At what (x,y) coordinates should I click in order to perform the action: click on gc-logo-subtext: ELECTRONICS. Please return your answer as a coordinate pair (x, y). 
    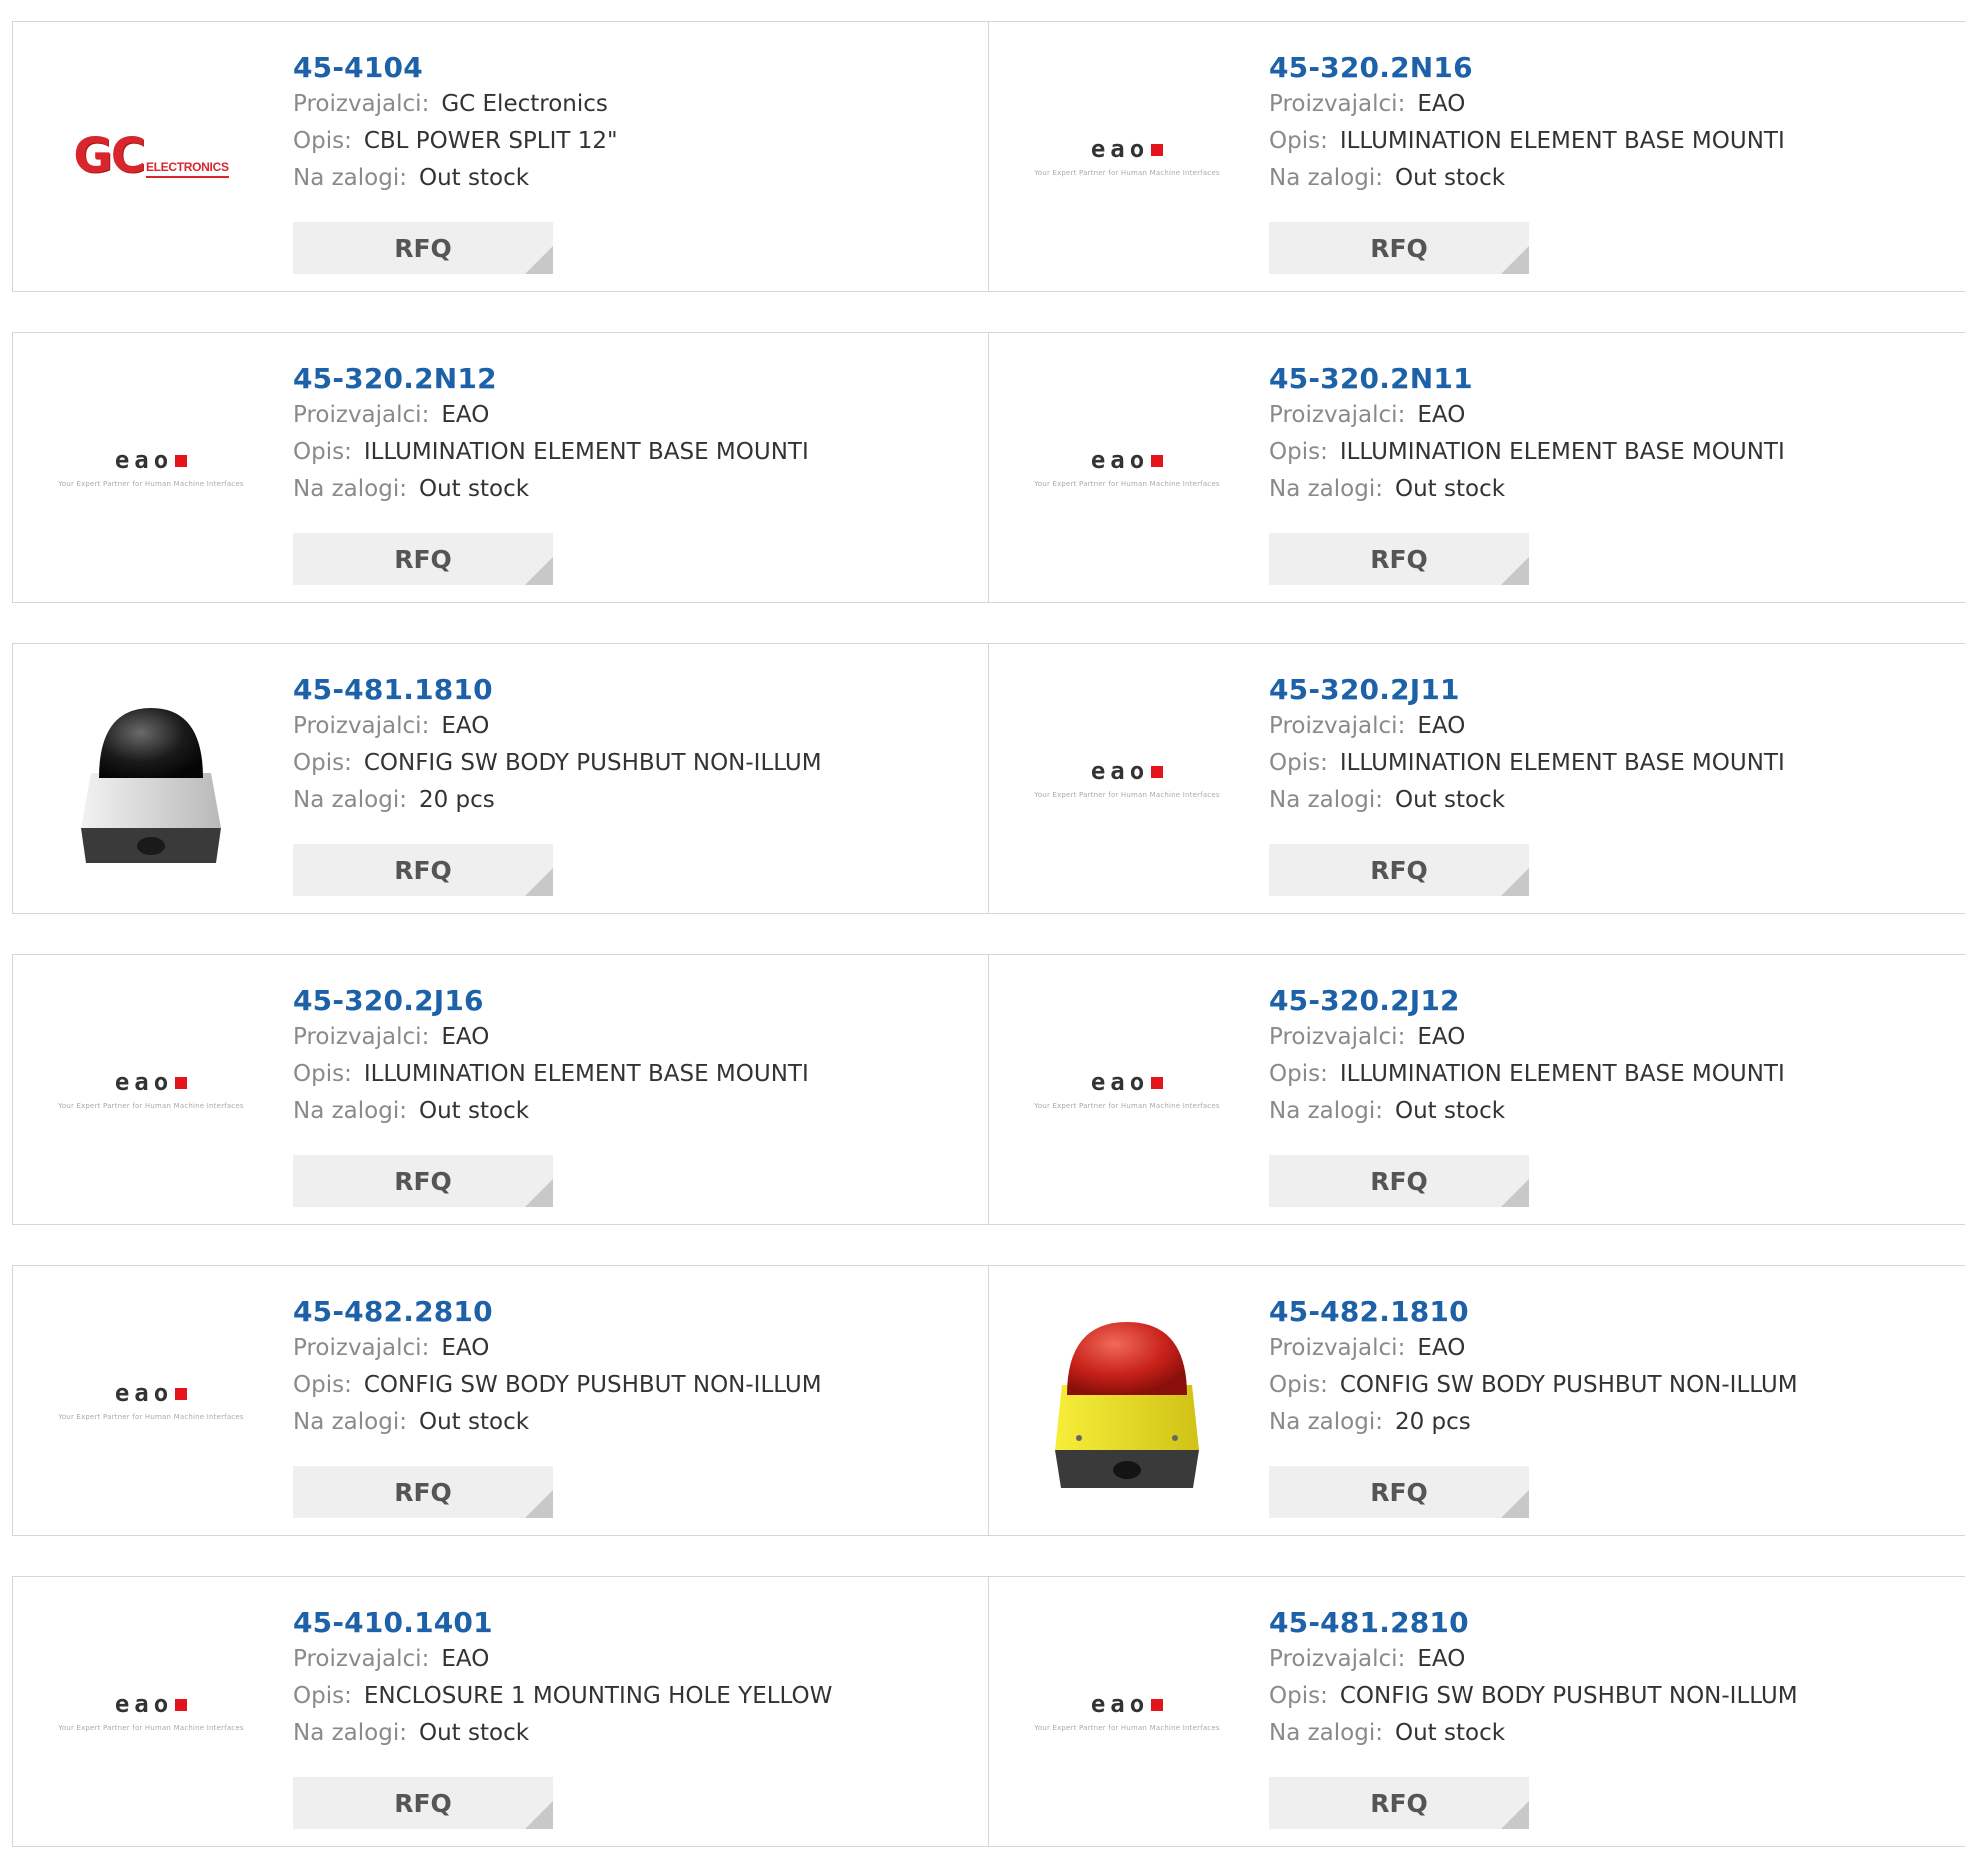
    Looking at the image, I should click on (187, 169).